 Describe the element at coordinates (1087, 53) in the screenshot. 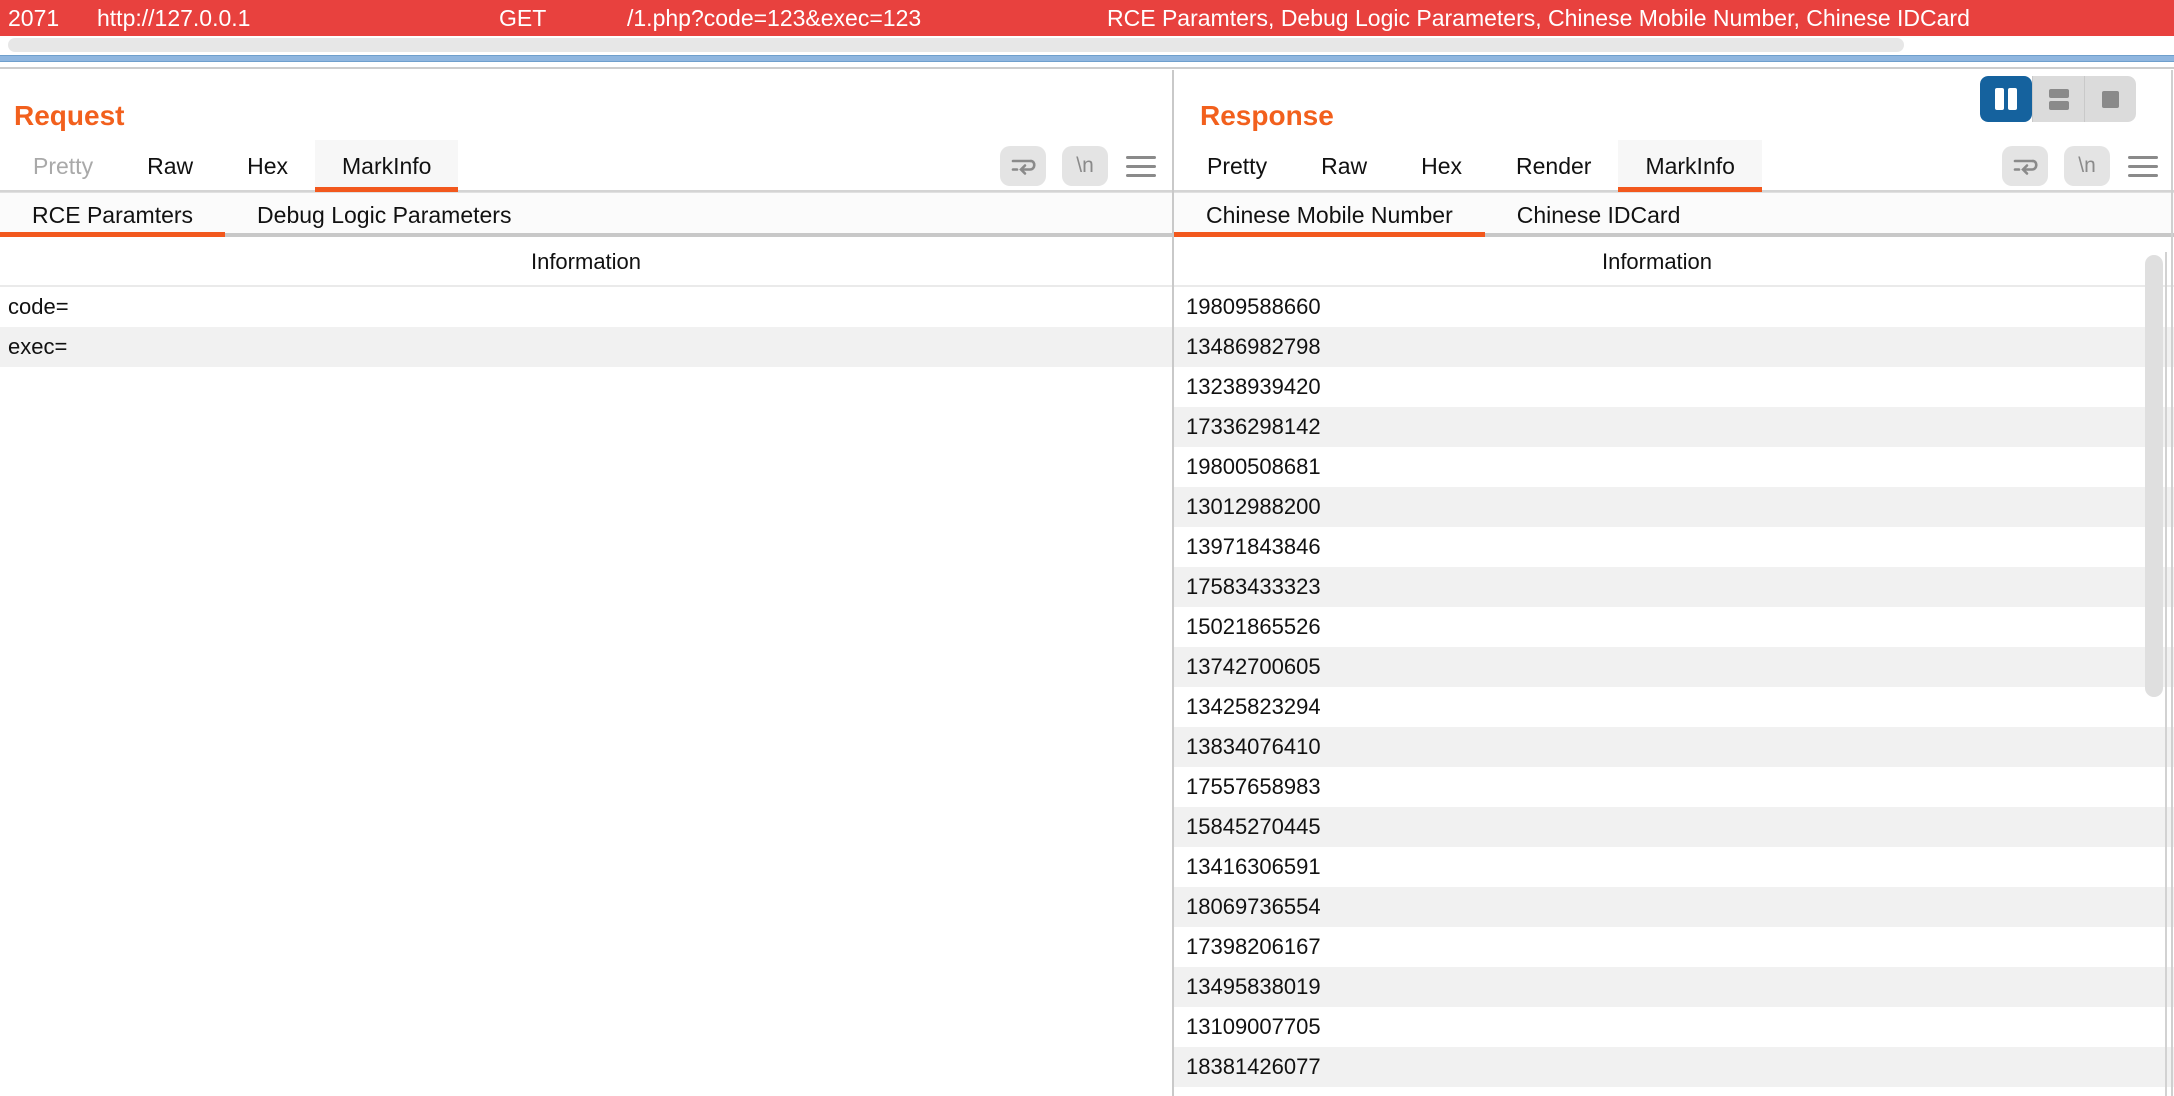

I see `history-bottom-strip` at that location.